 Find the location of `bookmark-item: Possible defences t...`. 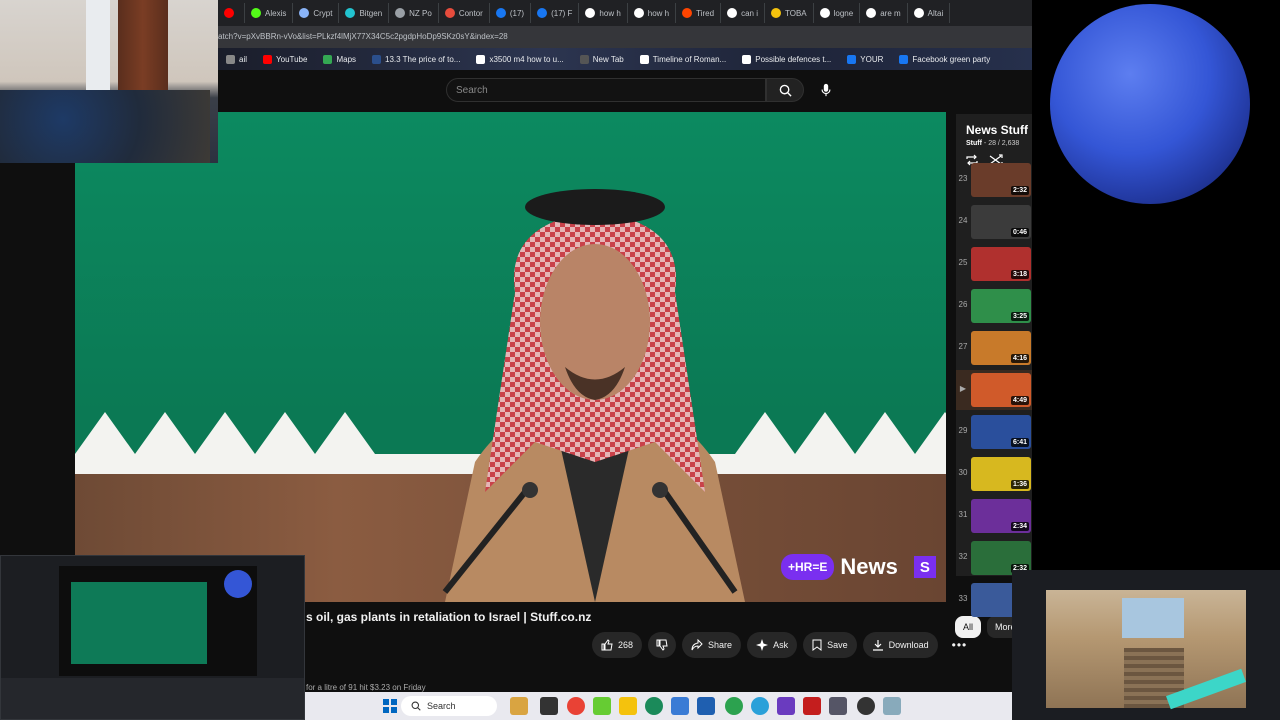

bookmark-item: Possible defences t... is located at coordinates (786, 59).